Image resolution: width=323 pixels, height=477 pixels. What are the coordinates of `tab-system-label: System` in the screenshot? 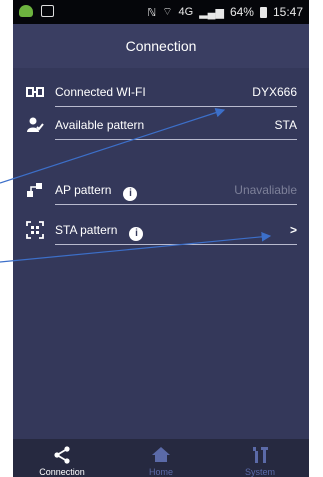 It's located at (259, 472).